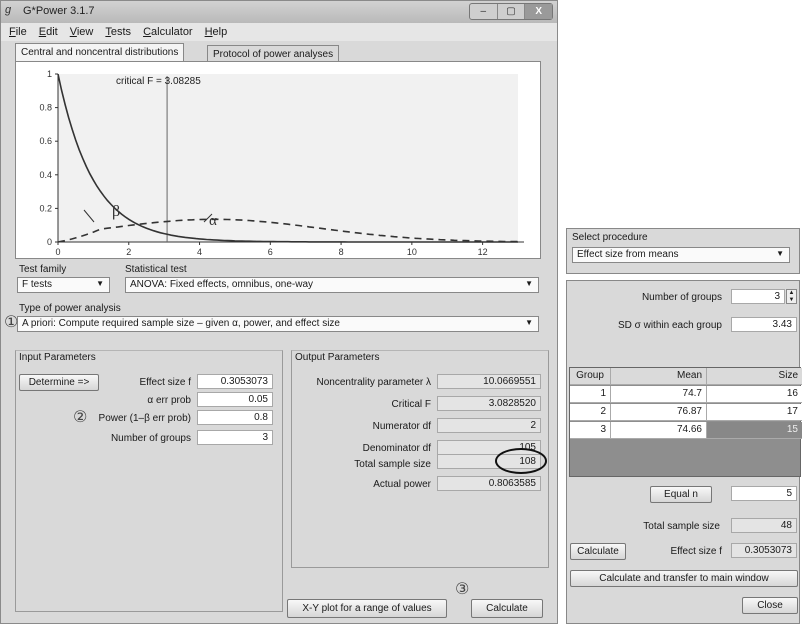  I want to click on menu-help: Help, so click(216, 32).